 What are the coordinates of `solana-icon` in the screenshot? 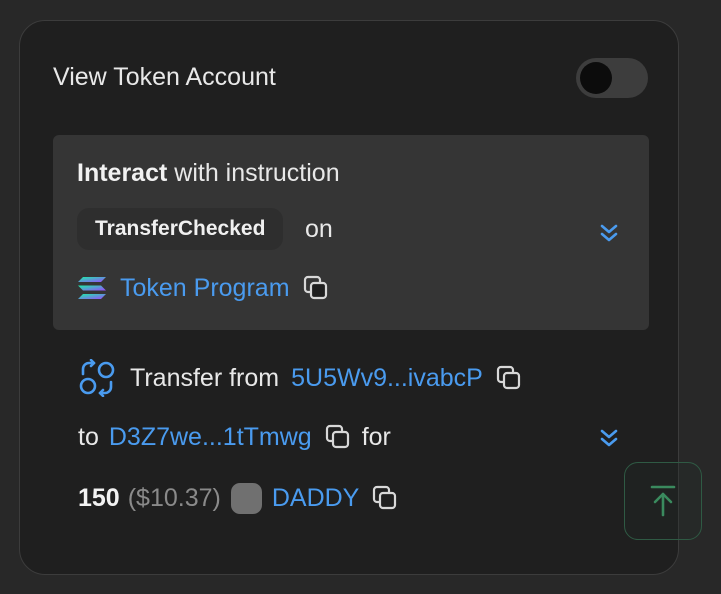 It's located at (92, 288).